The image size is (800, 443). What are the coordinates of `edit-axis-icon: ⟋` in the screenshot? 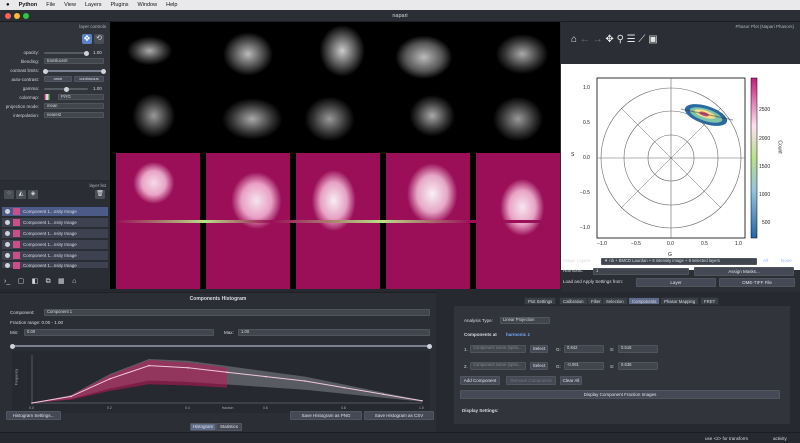 It's located at (641, 39).